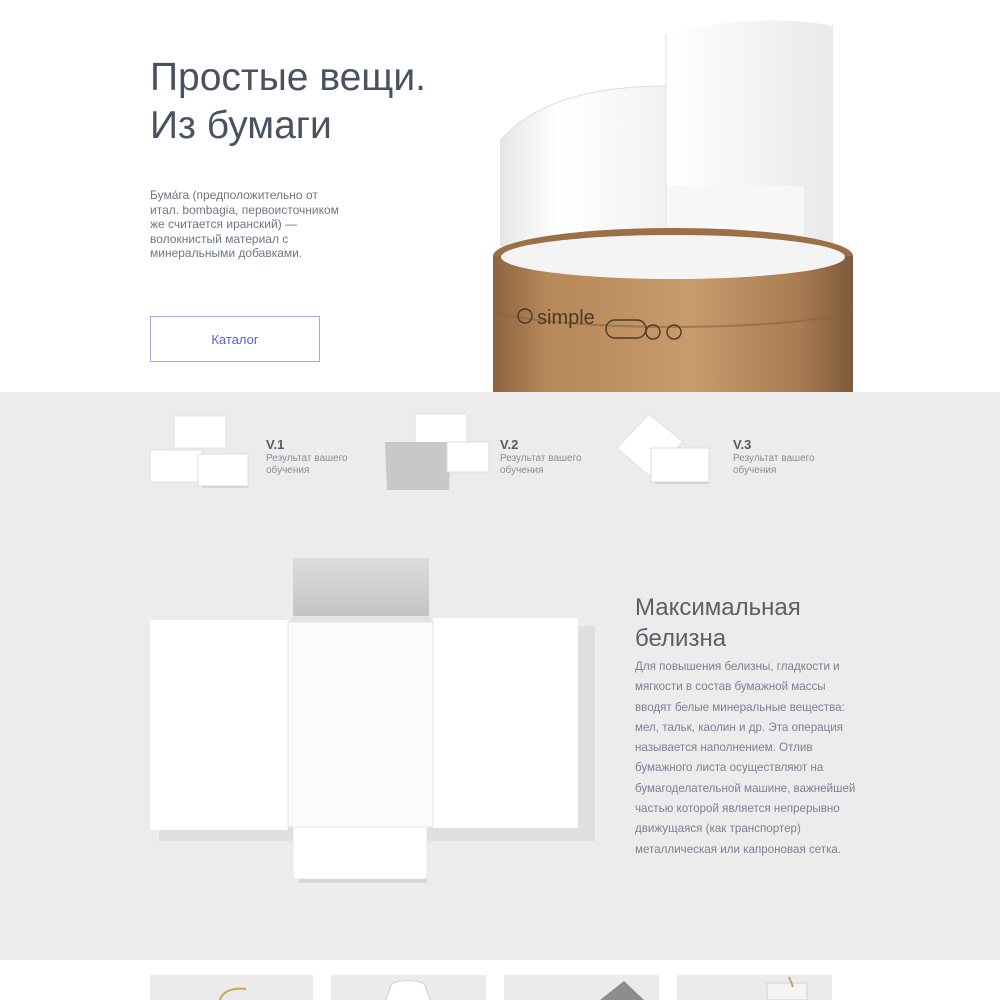 This screenshot has height=1000, width=1000. Describe the element at coordinates (566, 318) in the screenshot. I see `tube-brand-text: simple` at that location.